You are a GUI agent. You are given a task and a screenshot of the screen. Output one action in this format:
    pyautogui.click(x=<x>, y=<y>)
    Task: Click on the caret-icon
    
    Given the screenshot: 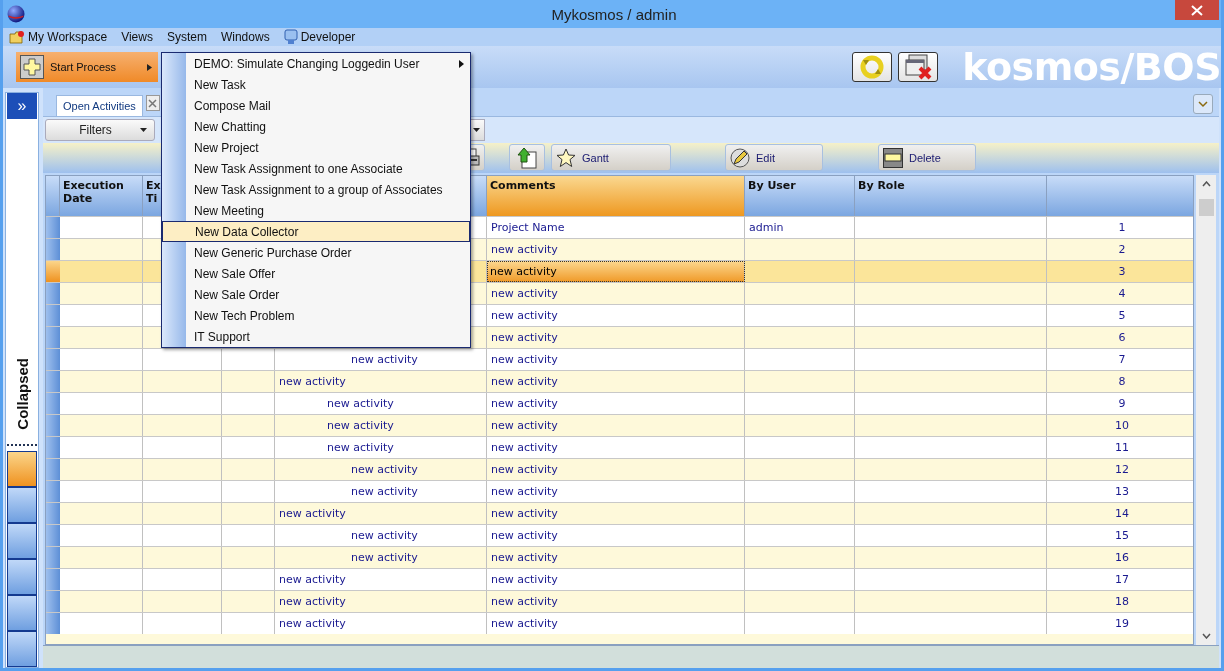 What is the action you would take?
    pyautogui.click(x=149, y=67)
    